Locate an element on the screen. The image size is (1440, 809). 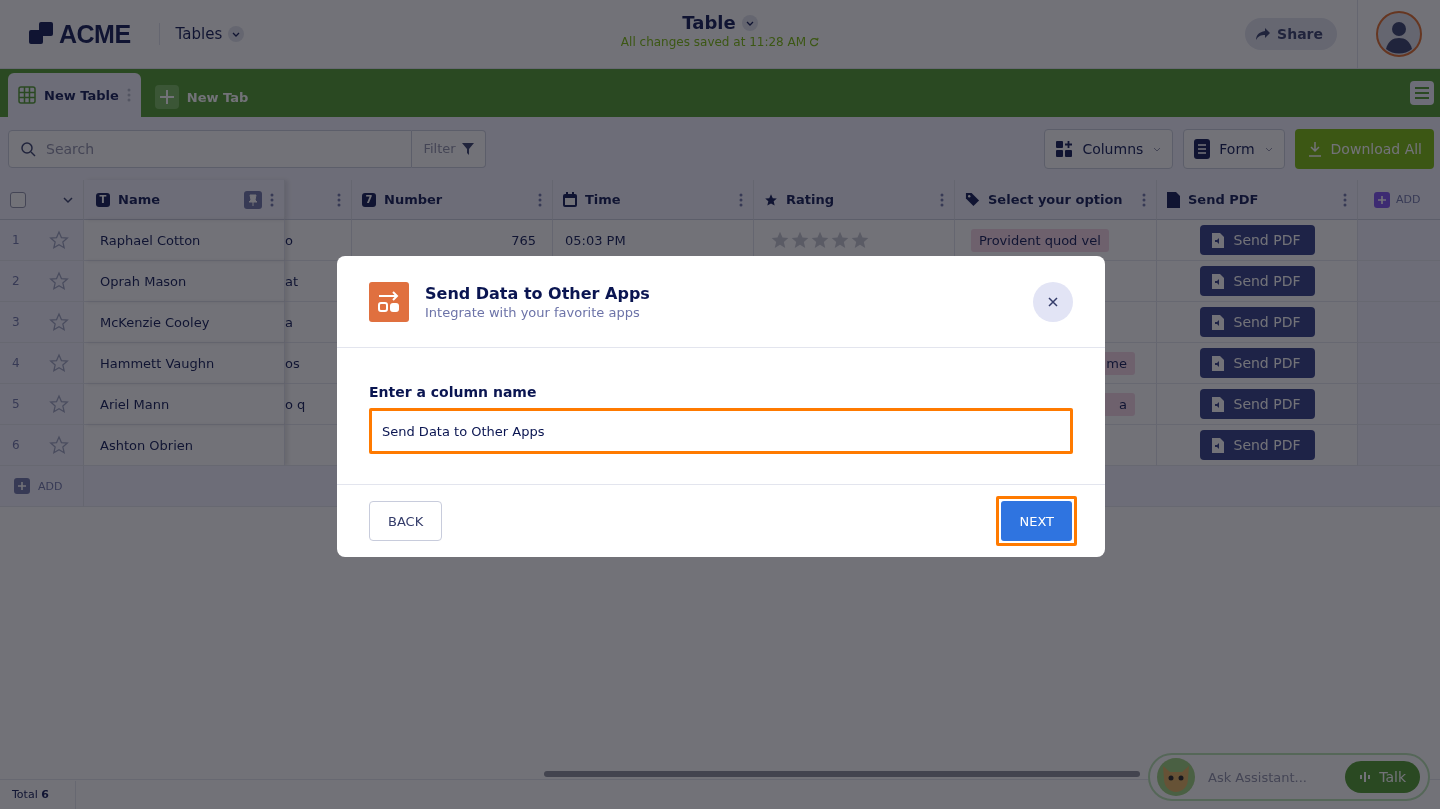
menu-icon is located at coordinates (1422, 93).